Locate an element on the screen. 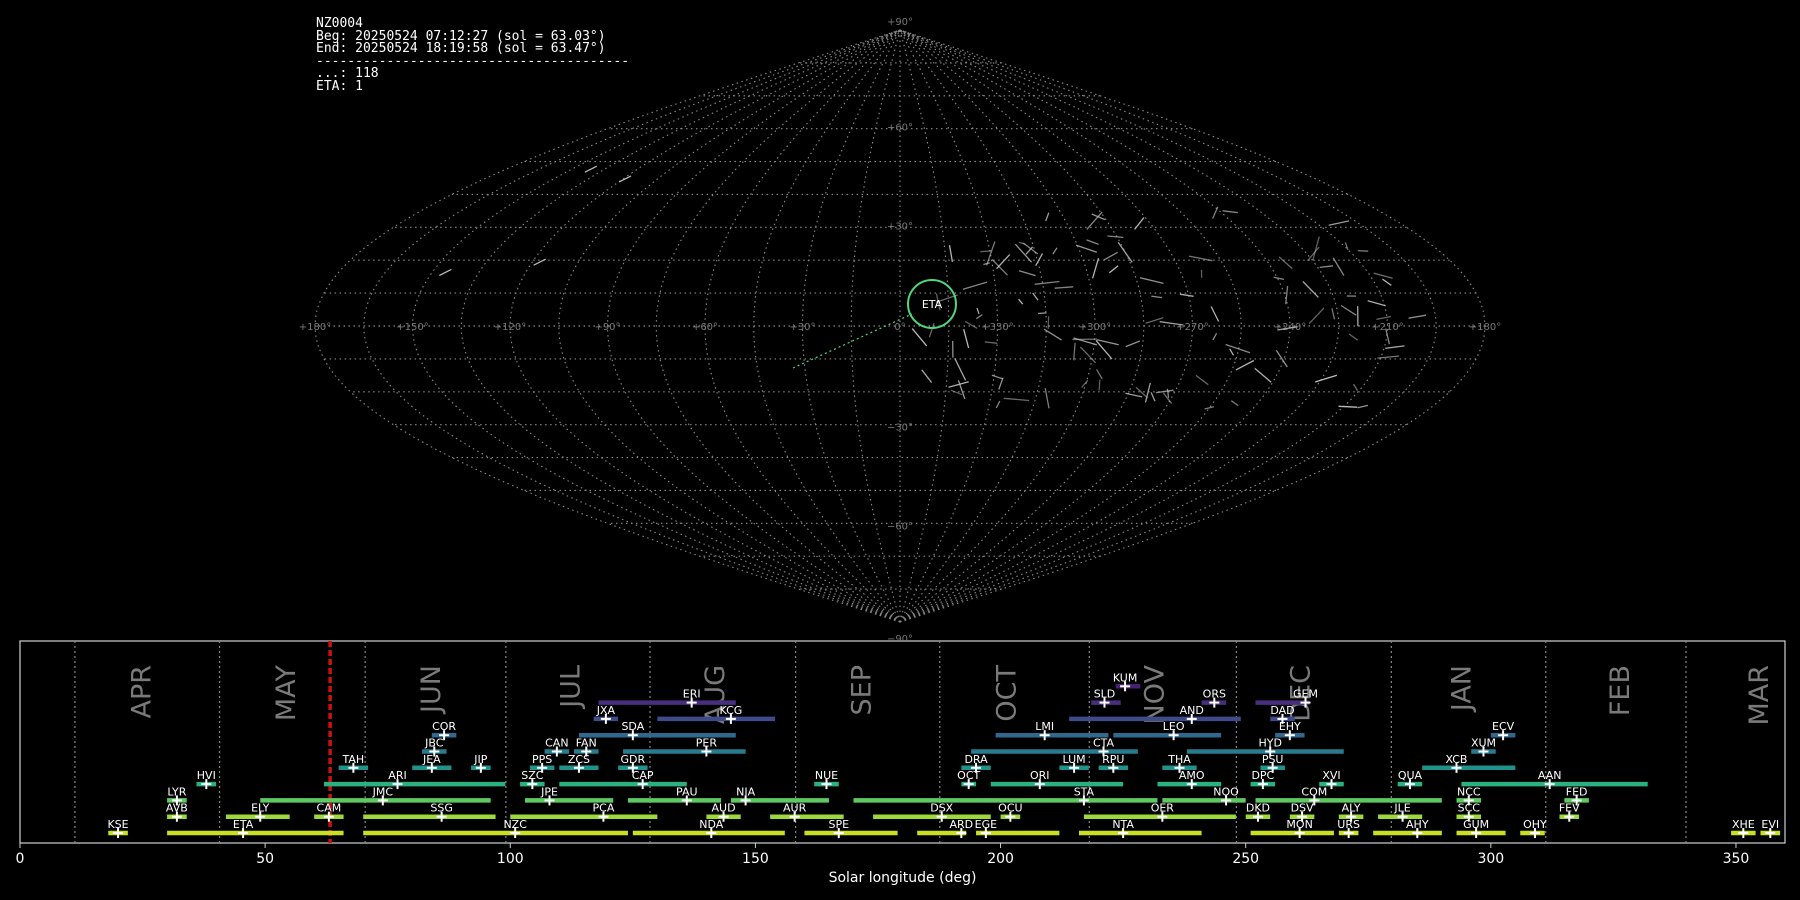 Image resolution: width=1800 pixels, height=900 pixels. shower-ahy: AHY is located at coordinates (1407, 828).